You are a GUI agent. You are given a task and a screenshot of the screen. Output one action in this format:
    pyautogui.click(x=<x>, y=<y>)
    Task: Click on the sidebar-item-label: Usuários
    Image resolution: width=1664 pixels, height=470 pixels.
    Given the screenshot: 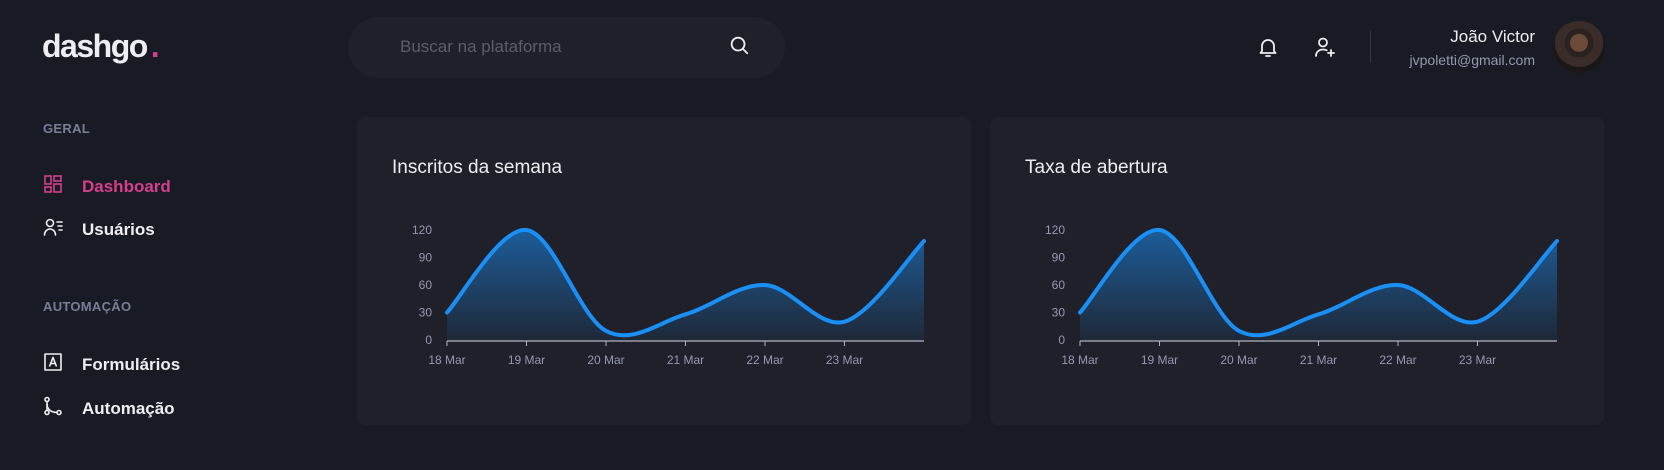 What is the action you would take?
    pyautogui.click(x=118, y=229)
    